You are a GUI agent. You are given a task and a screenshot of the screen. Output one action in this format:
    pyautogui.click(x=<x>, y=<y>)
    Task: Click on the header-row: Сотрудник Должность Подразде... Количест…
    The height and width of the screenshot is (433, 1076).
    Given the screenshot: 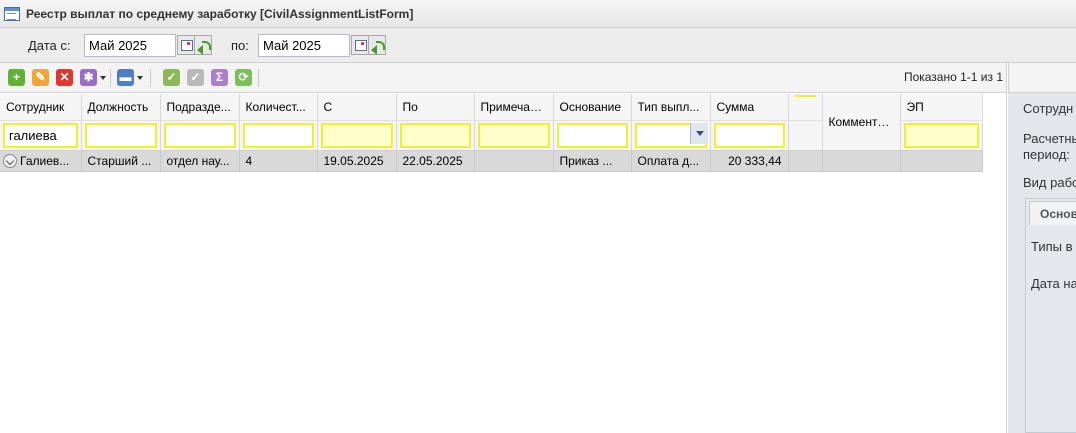 What is the action you would take?
    pyautogui.click(x=491, y=122)
    